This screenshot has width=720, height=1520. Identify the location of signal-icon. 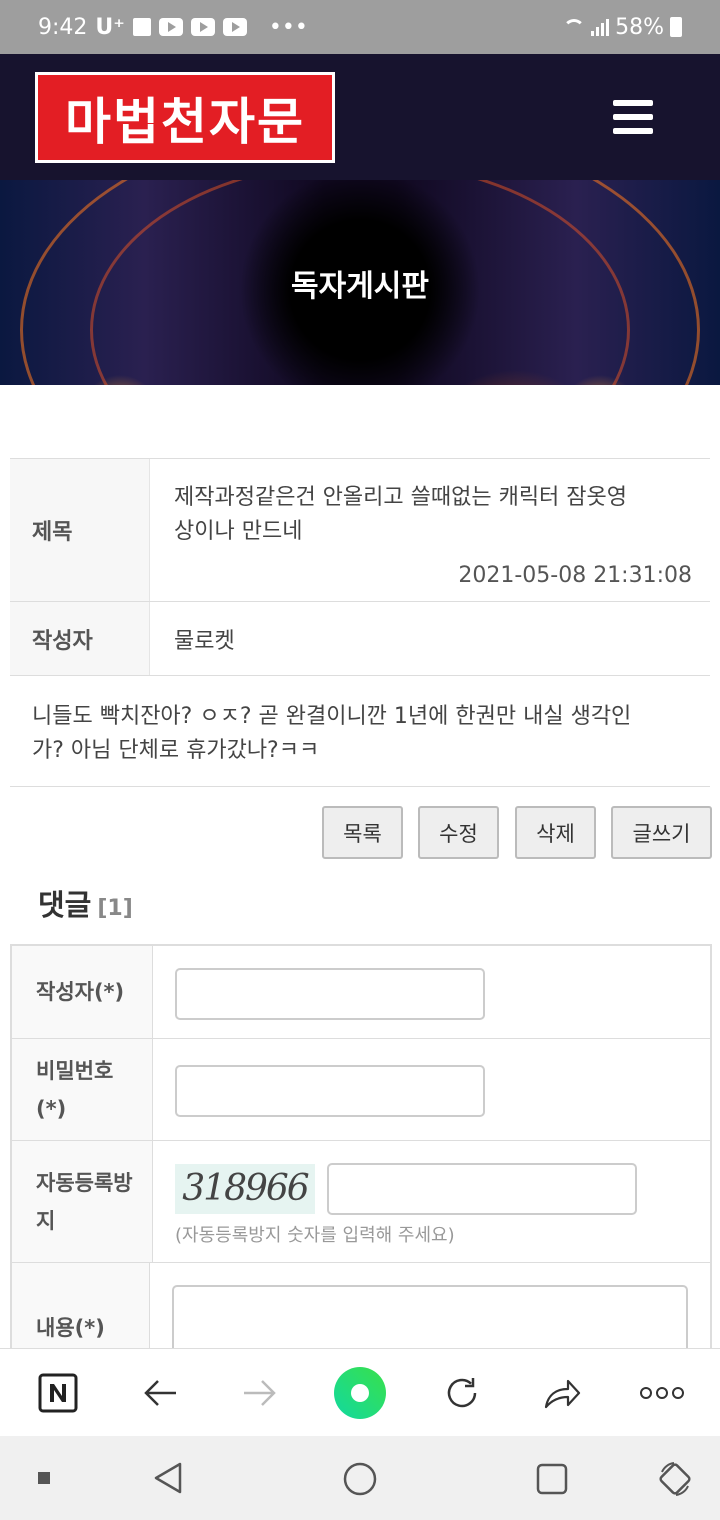
(600, 27).